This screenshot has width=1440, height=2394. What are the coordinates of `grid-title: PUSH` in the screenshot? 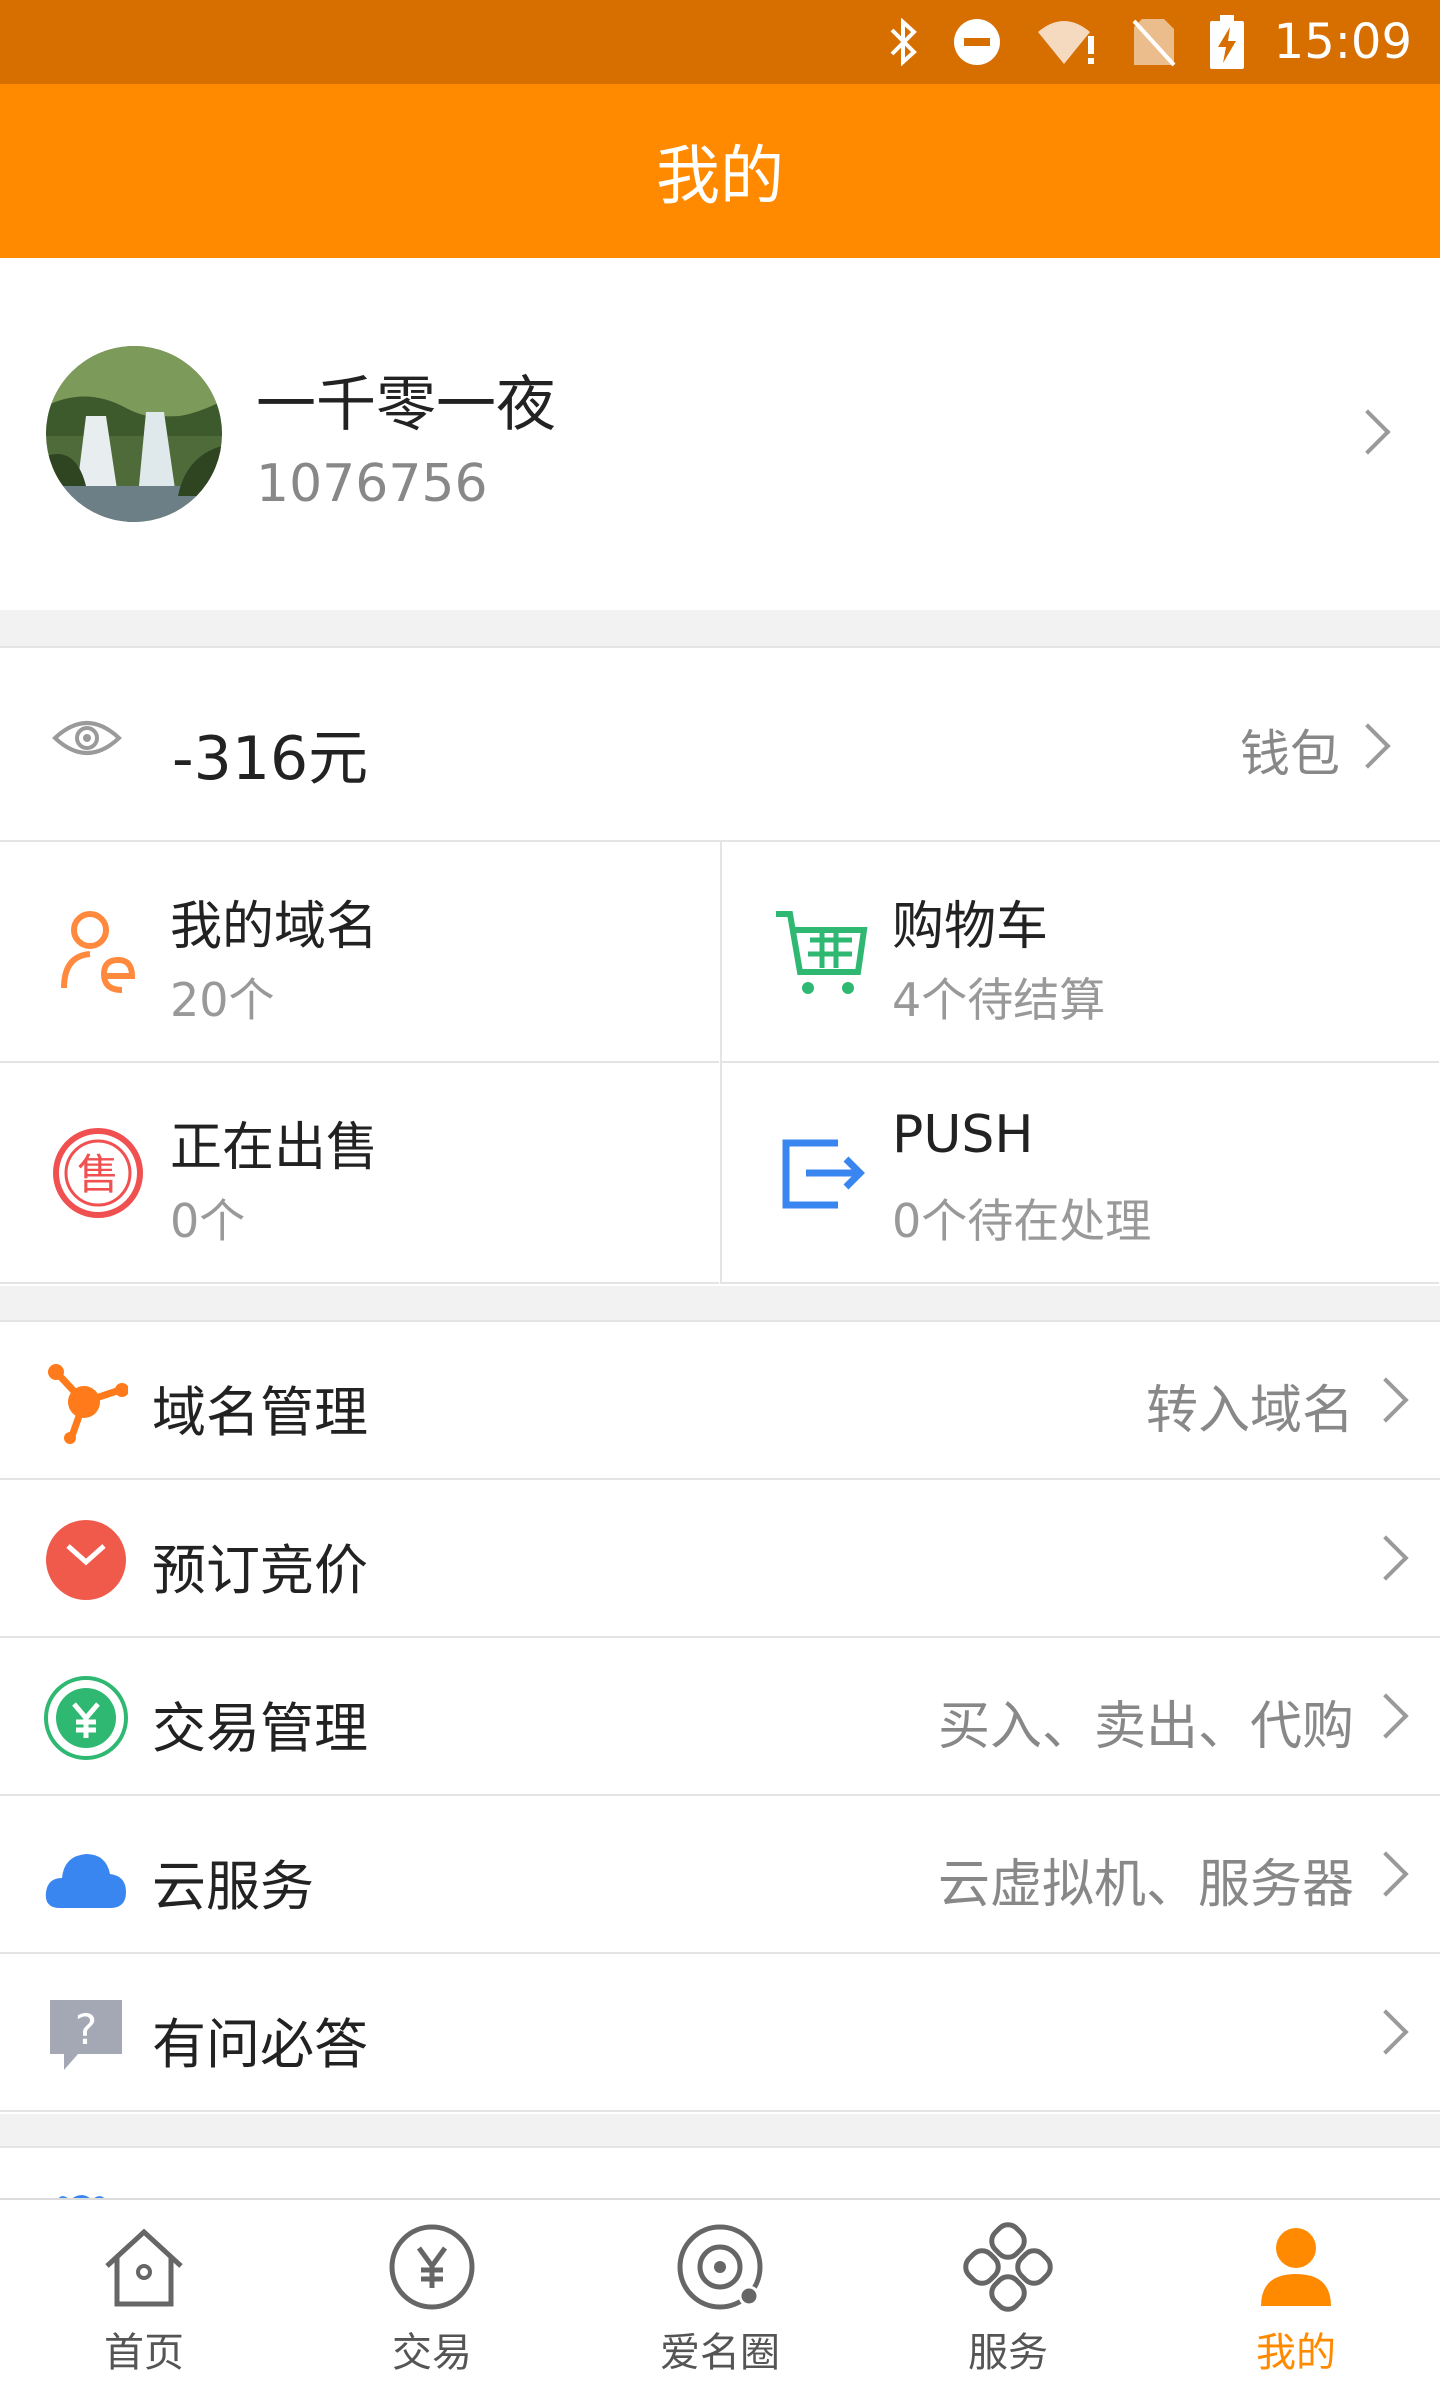 It's located at (963, 1135).